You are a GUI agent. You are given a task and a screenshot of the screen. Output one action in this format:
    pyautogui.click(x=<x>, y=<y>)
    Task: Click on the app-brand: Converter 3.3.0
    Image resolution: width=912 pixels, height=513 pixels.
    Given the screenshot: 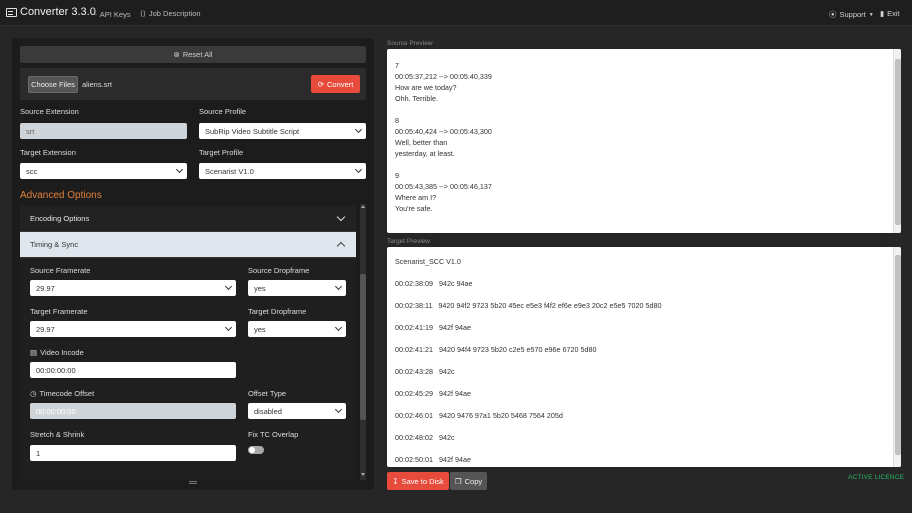 What is the action you would take?
    pyautogui.click(x=51, y=12)
    